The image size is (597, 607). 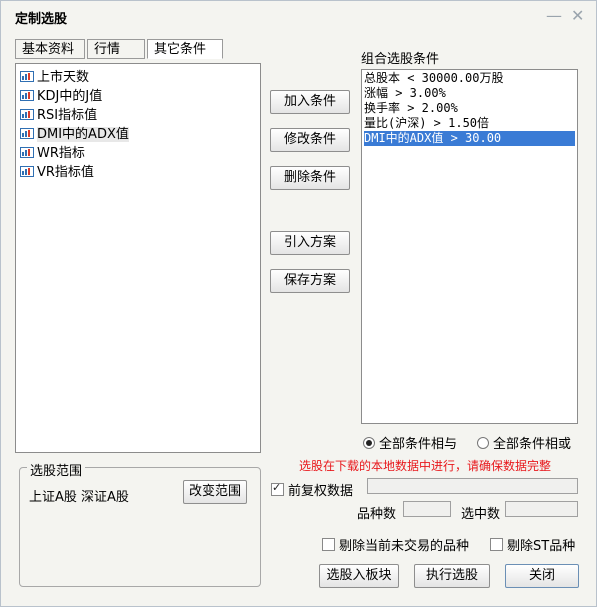 I want to click on radio-unchecked-icon, so click(x=483, y=443).